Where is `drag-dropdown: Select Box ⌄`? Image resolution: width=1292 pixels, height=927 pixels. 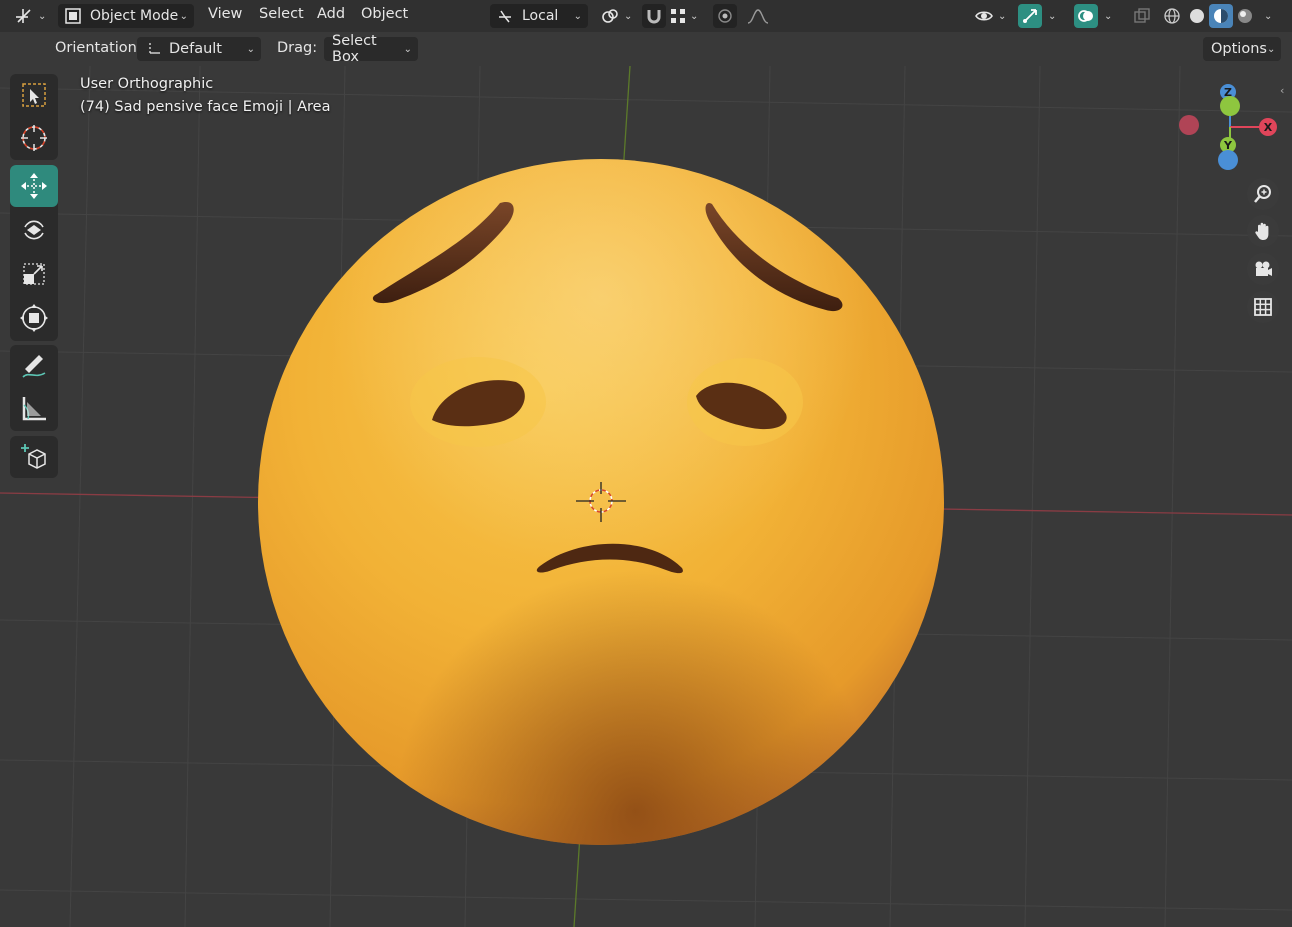
drag-dropdown: Select Box ⌄ is located at coordinates (371, 49).